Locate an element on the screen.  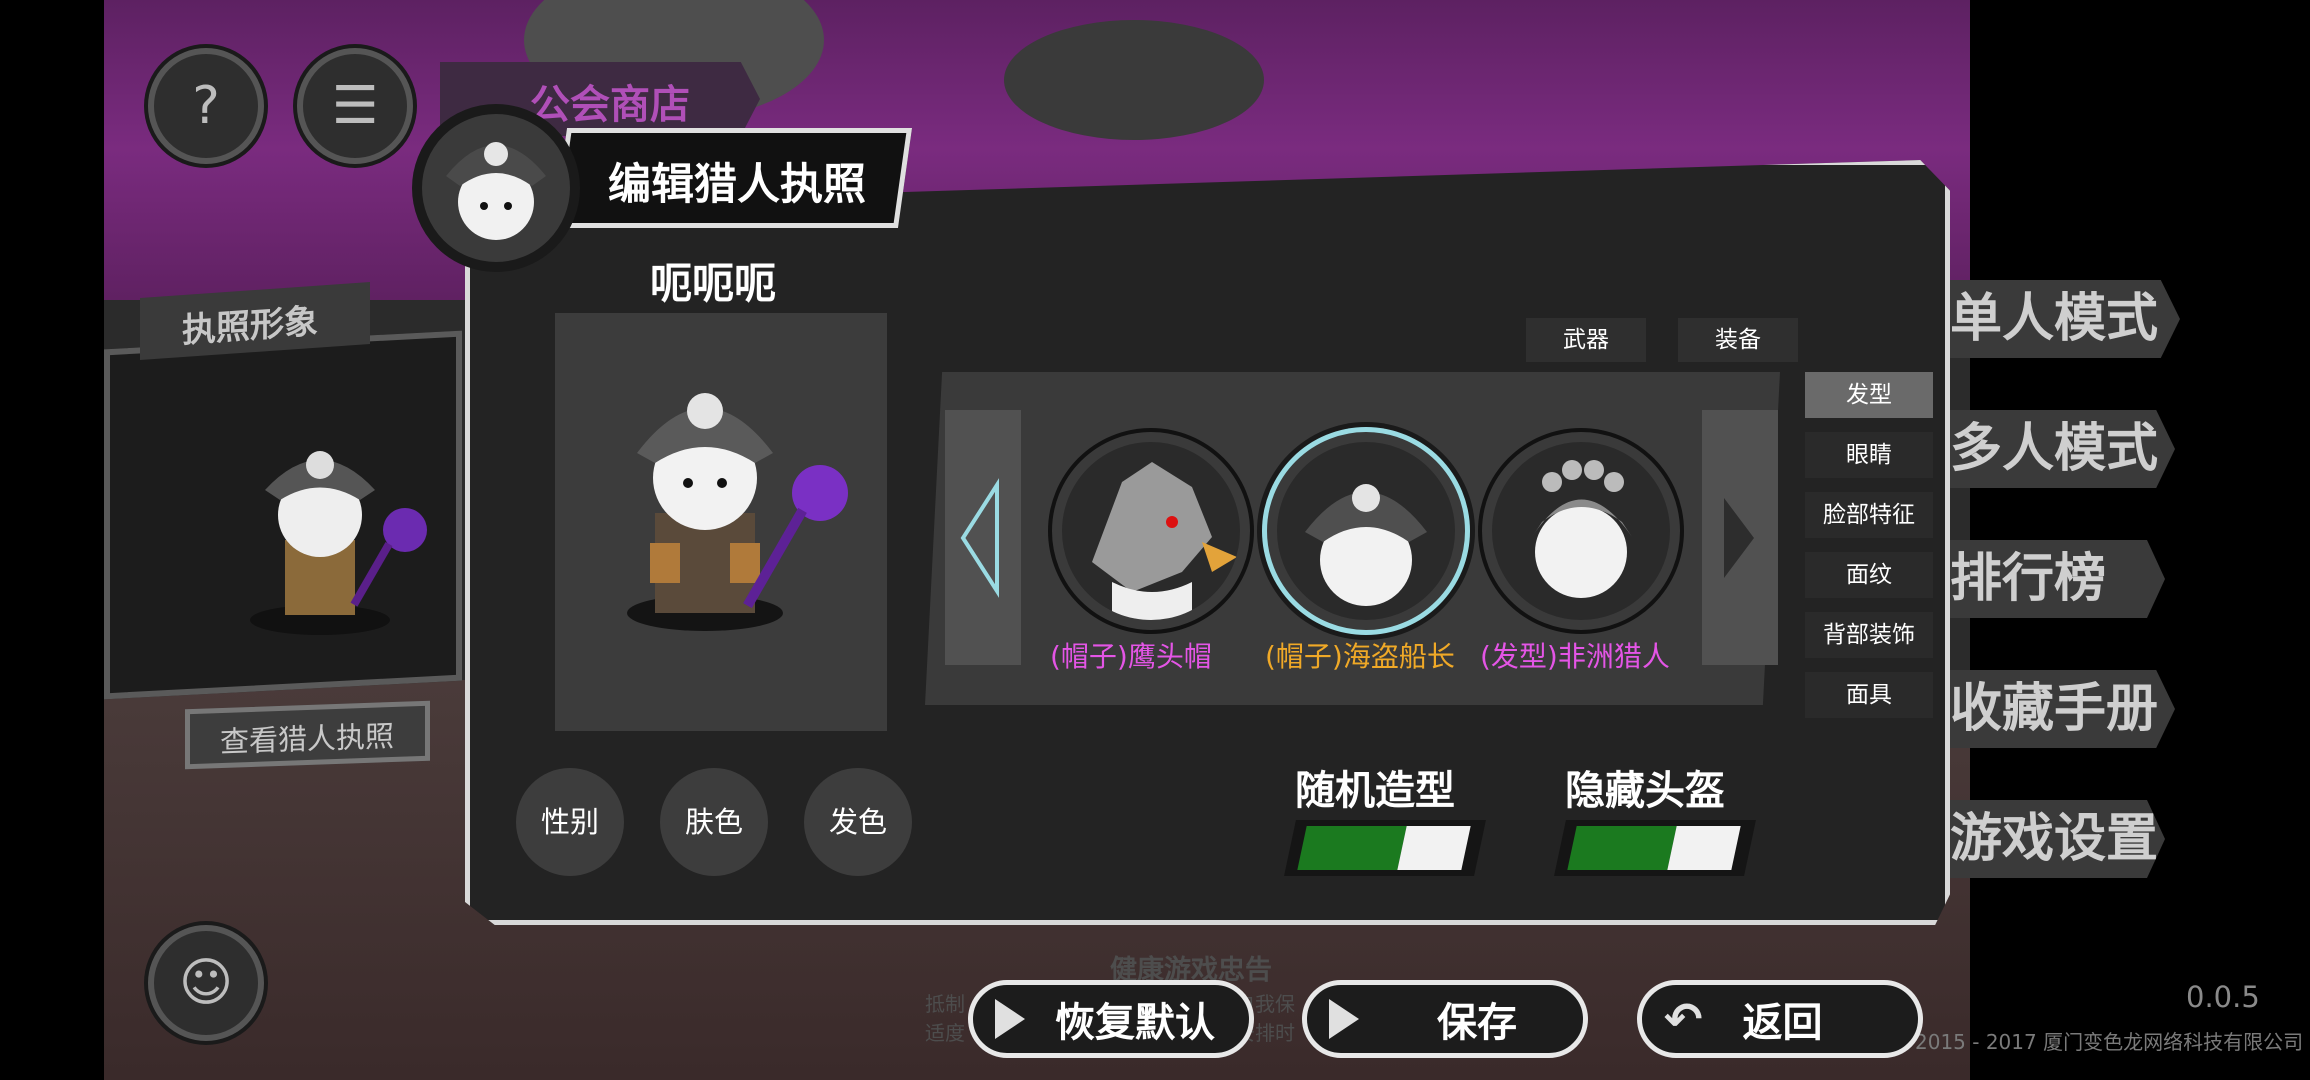
menu-settings: 游戏设置 is located at coordinates (2052, 839).